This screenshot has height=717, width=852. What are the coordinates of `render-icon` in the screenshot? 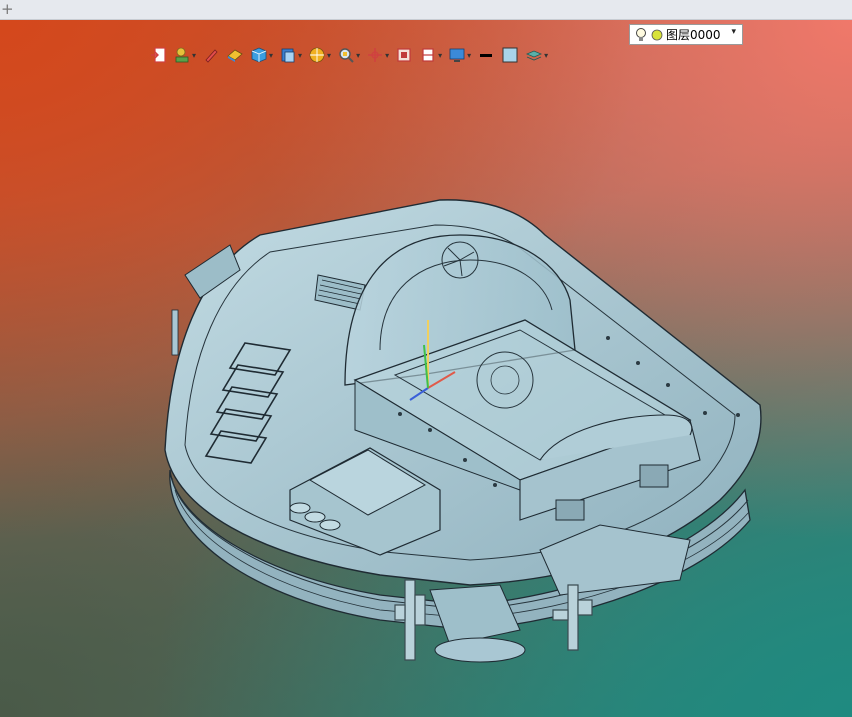 It's located at (317, 55).